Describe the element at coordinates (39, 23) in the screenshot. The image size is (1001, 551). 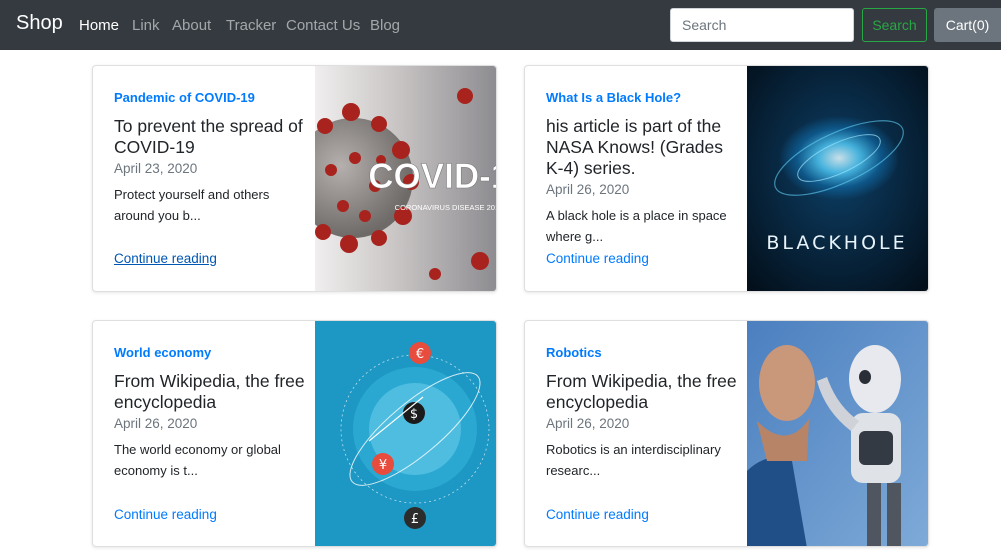
I see `brand-logo: Shop` at that location.